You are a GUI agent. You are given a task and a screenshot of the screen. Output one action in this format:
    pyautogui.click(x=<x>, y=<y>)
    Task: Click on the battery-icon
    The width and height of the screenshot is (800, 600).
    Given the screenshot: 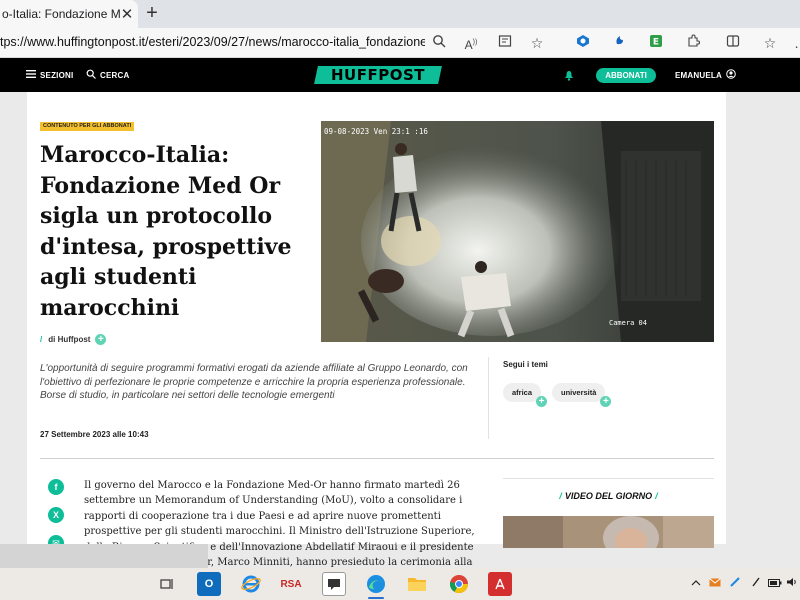 What is the action you would take?
    pyautogui.click(x=775, y=583)
    